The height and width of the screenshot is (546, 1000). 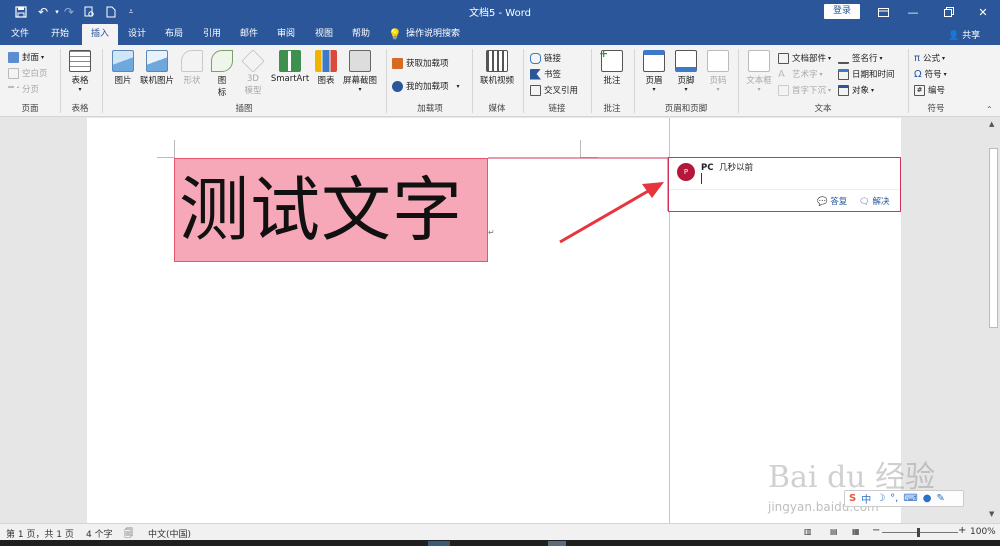 What do you see at coordinates (326, 68) in the screenshot?
I see `chart-button: 图表` at bounding box center [326, 68].